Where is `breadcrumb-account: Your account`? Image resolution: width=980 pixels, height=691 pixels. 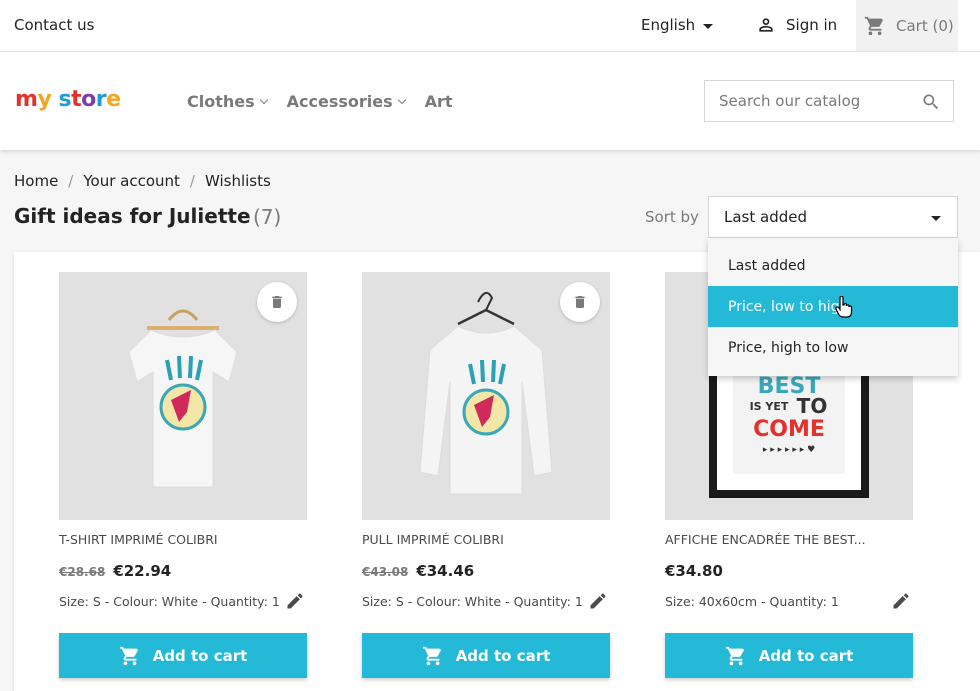 breadcrumb-account: Your account is located at coordinates (131, 181).